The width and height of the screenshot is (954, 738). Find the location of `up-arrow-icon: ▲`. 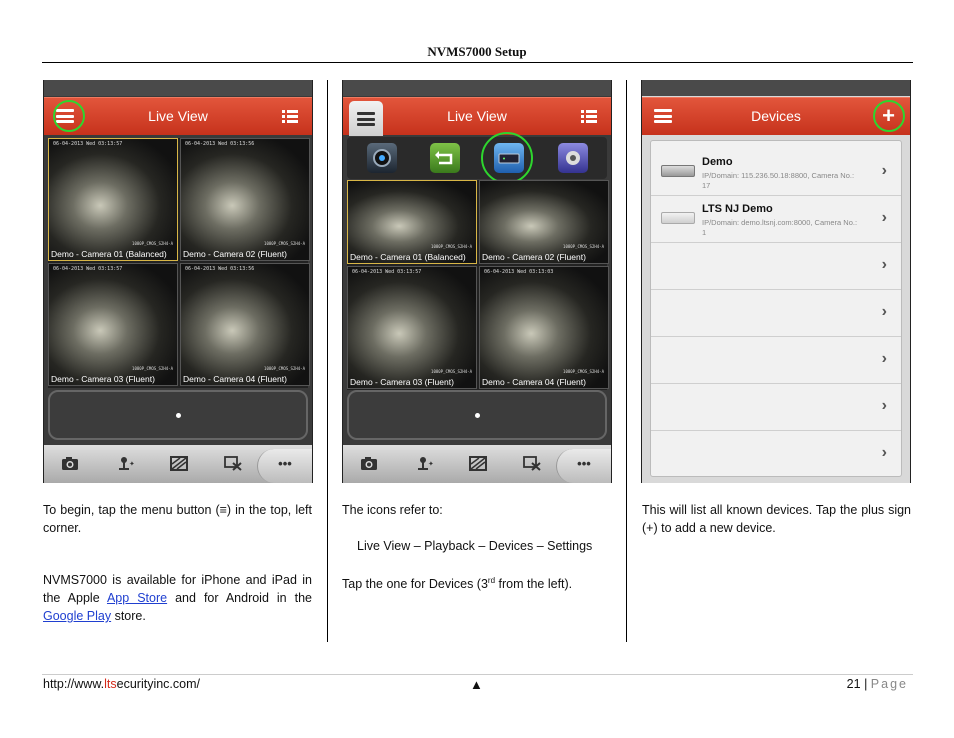

up-arrow-icon: ▲ is located at coordinates (476, 684).